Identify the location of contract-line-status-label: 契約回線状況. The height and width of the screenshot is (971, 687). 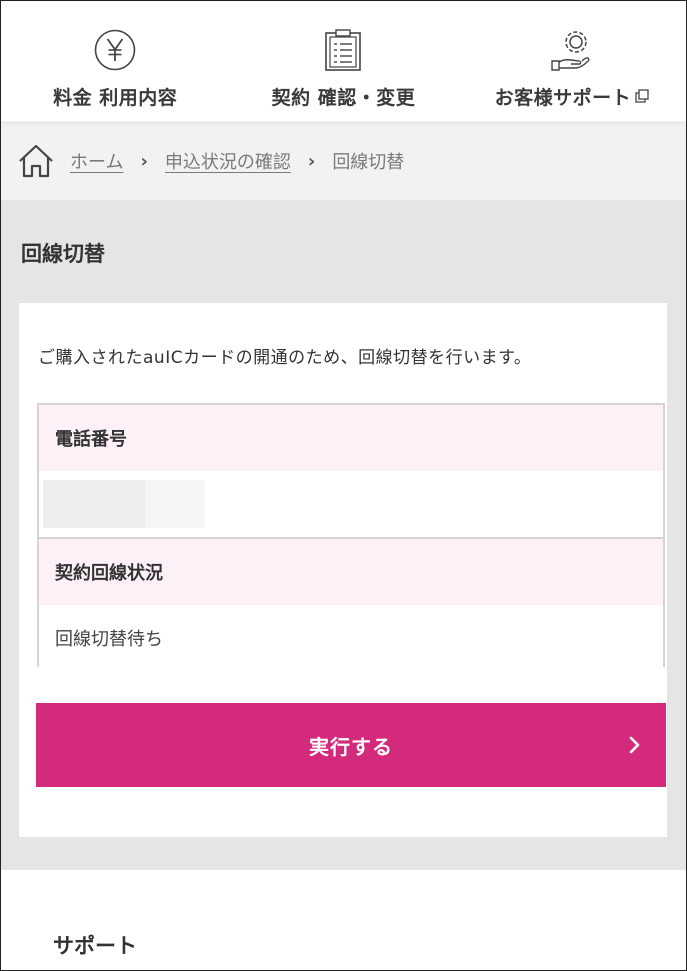
(351, 572).